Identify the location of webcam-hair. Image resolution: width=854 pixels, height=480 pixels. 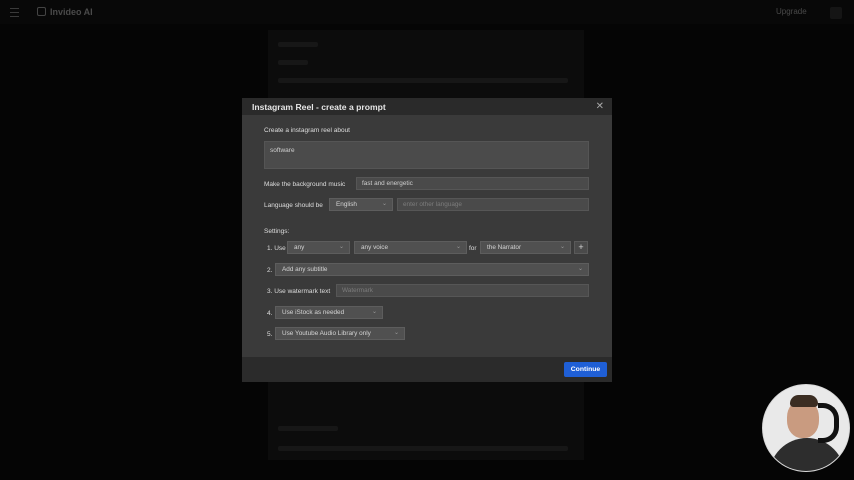
(804, 401).